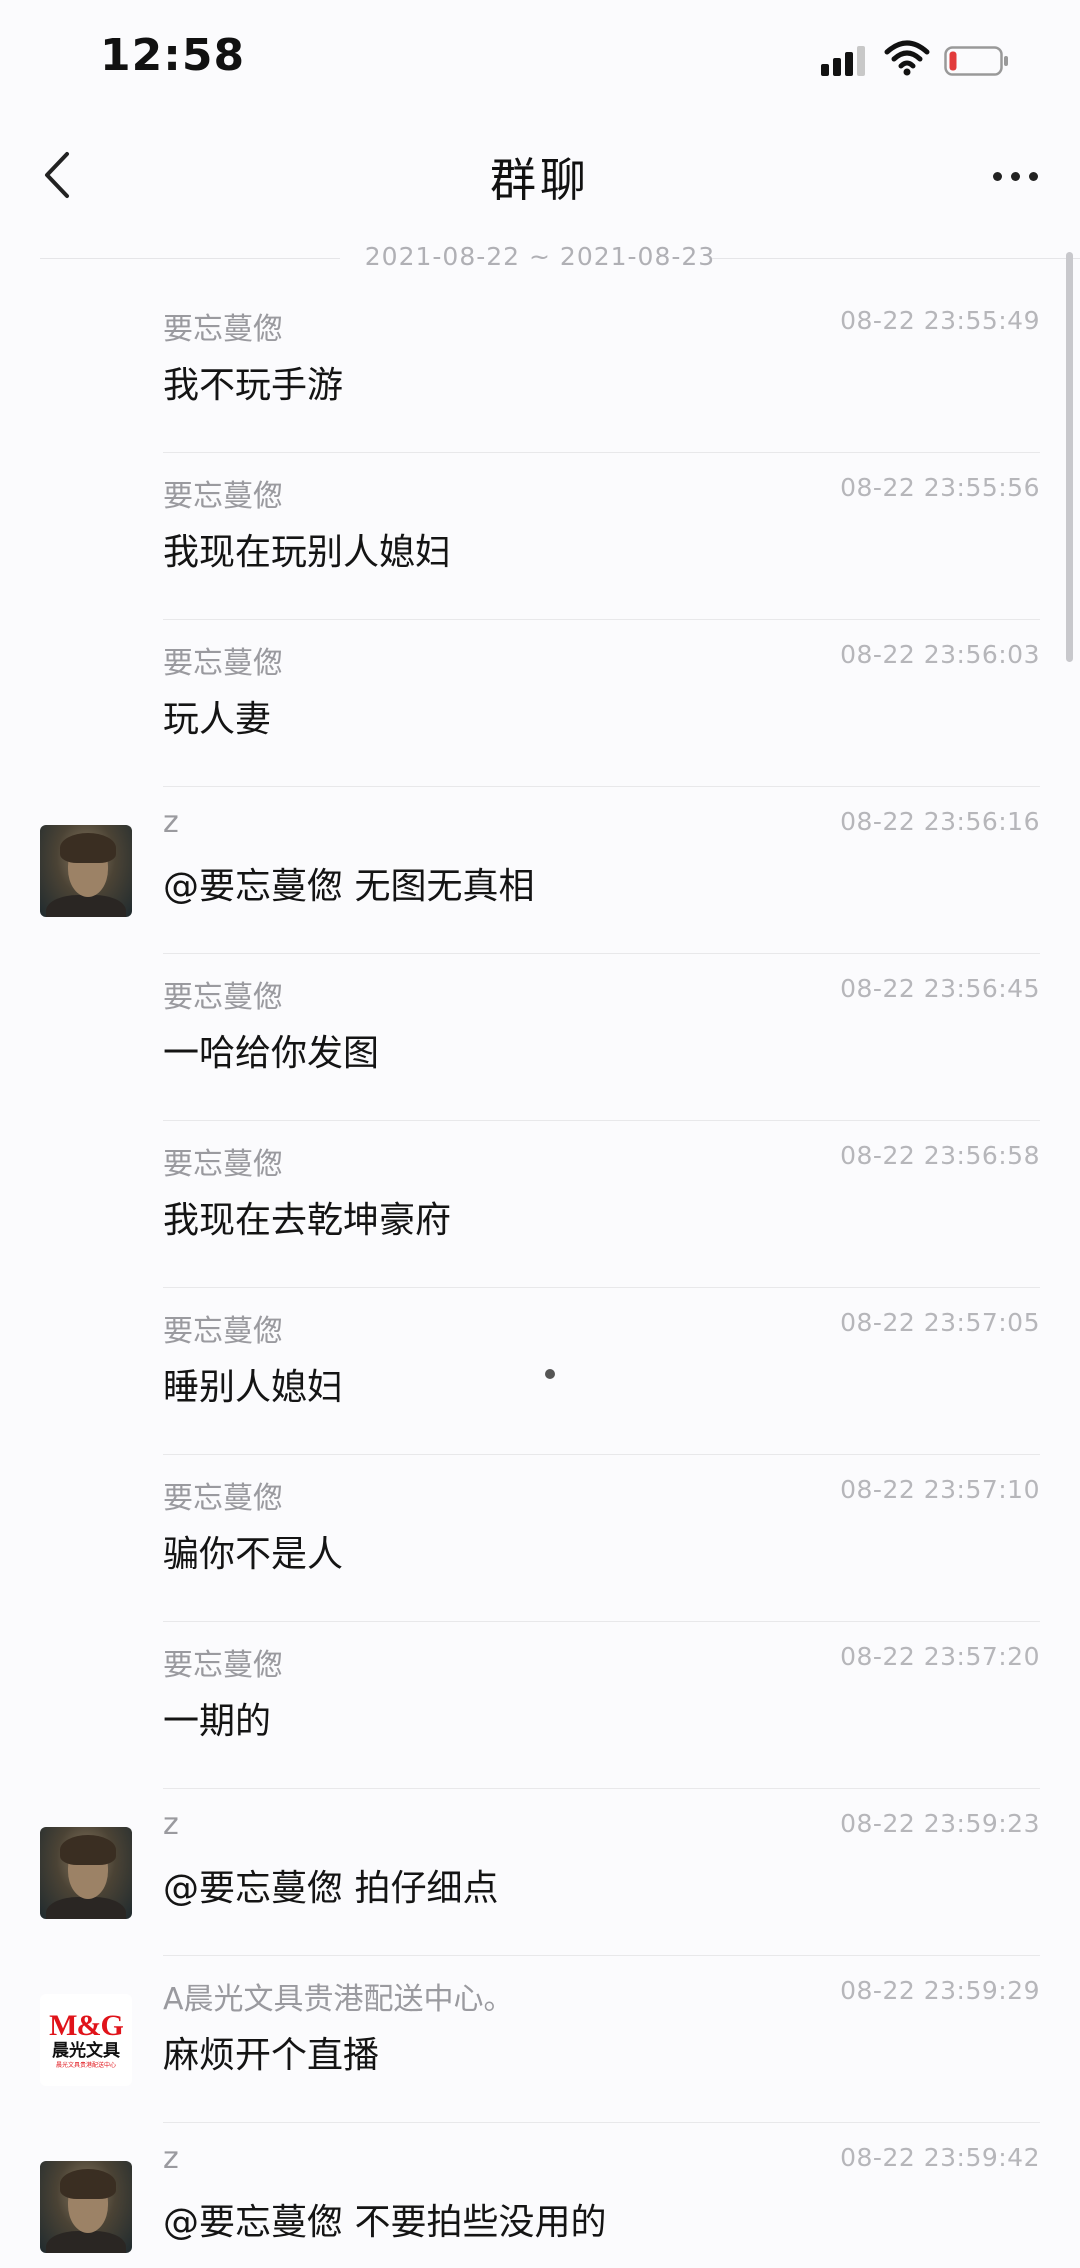 The image size is (1080, 2268). I want to click on message-timestamp: 08-22 23:56:03, so click(940, 654).